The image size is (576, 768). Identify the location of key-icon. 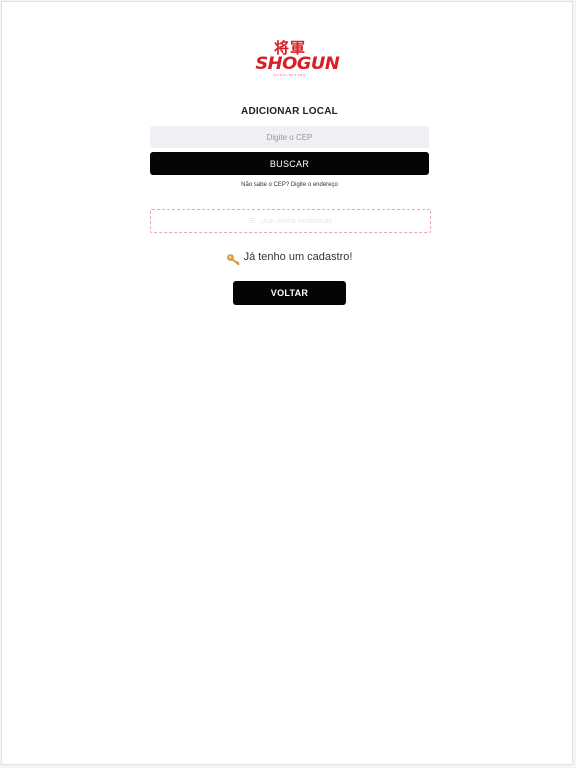
(233, 258).